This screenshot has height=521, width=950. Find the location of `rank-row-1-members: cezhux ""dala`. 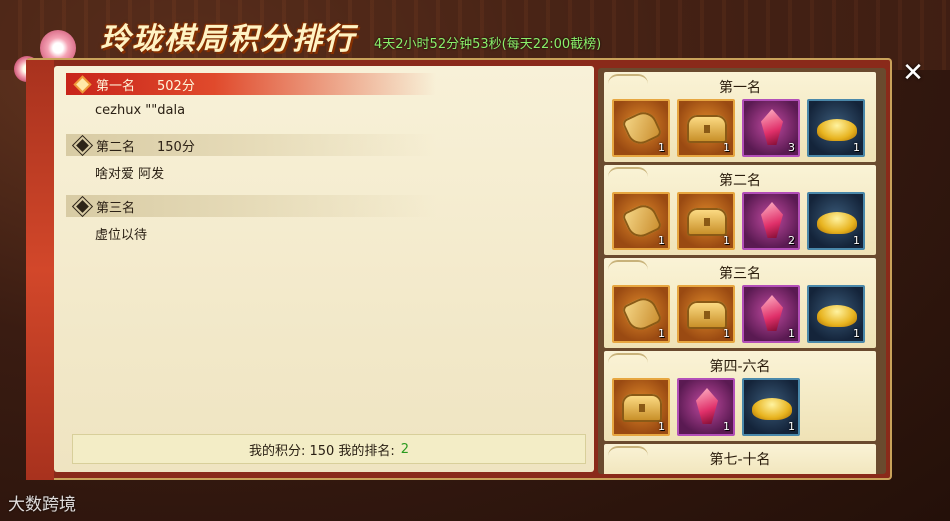

rank-row-1-members: cezhux ""dala is located at coordinates (140, 110).